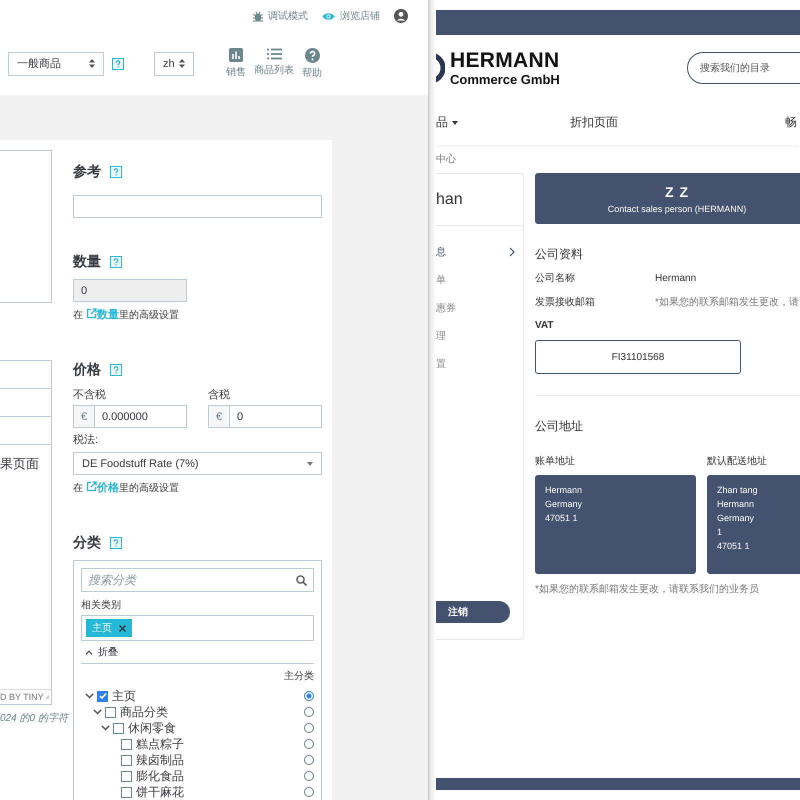 This screenshot has width=800, height=800. Describe the element at coordinates (638, 357) in the screenshot. I see `vat-field: FI31101568` at that location.